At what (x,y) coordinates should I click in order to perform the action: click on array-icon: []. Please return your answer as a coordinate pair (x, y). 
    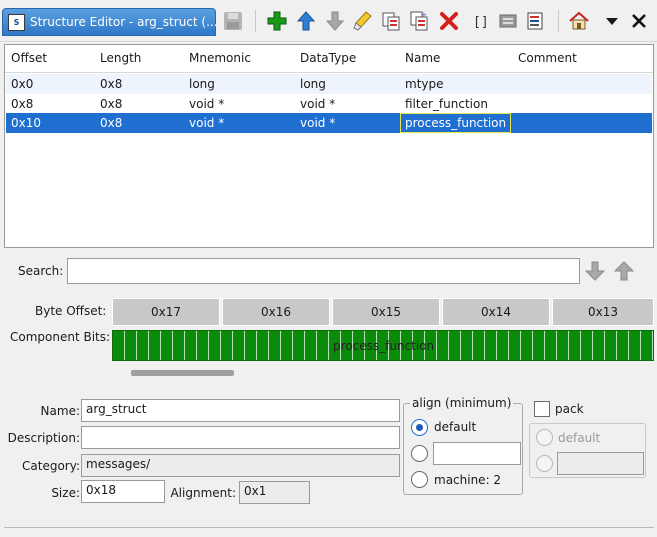
    Looking at the image, I should click on (479, 21).